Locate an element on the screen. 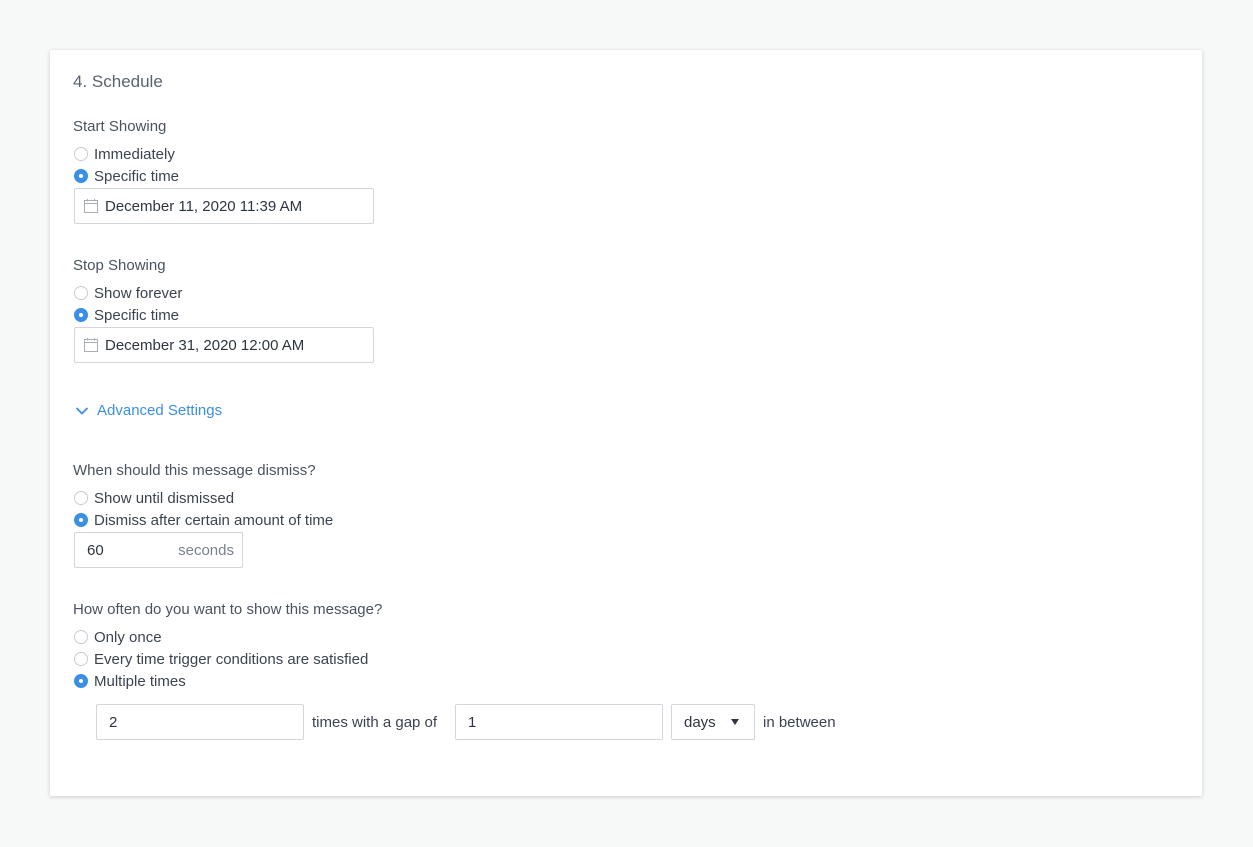 This screenshot has width=1253, height=847. gap-unit-select: days is located at coordinates (713, 722).